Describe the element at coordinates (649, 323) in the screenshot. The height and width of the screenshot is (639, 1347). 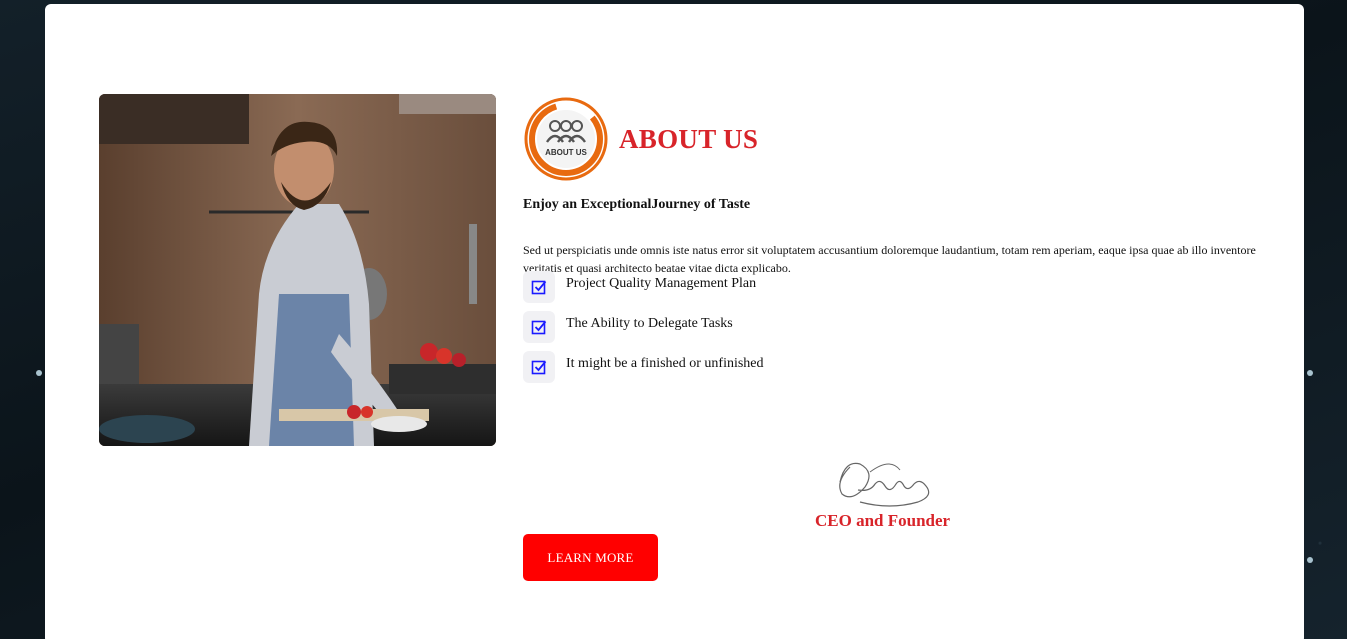
I see `feature-label: The Ability to Delegate Tasks` at that location.